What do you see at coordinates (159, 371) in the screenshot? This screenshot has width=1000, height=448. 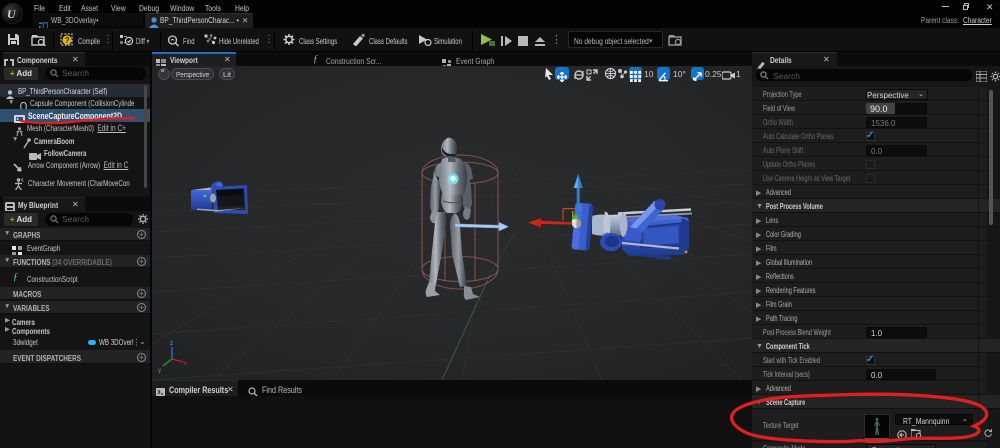 I see `svg-text: y` at bounding box center [159, 371].